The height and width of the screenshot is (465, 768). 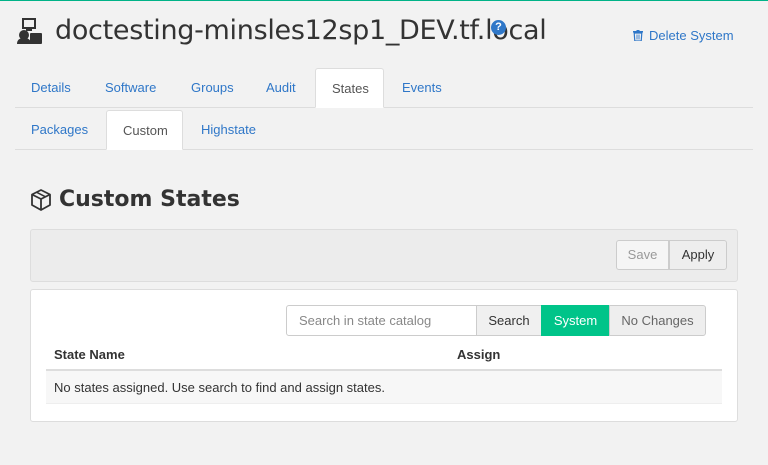 What do you see at coordinates (479, 354) in the screenshot?
I see `column-header-assign: Assign` at bounding box center [479, 354].